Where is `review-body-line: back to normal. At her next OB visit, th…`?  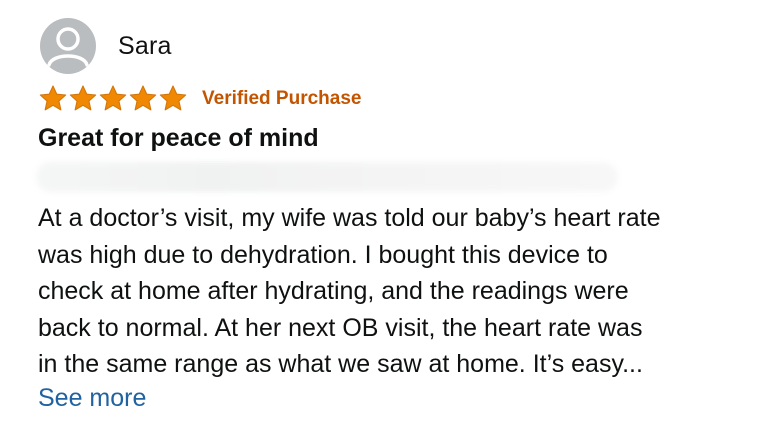
review-body-line: back to normal. At her next OB visit, th… is located at coordinates (340, 327).